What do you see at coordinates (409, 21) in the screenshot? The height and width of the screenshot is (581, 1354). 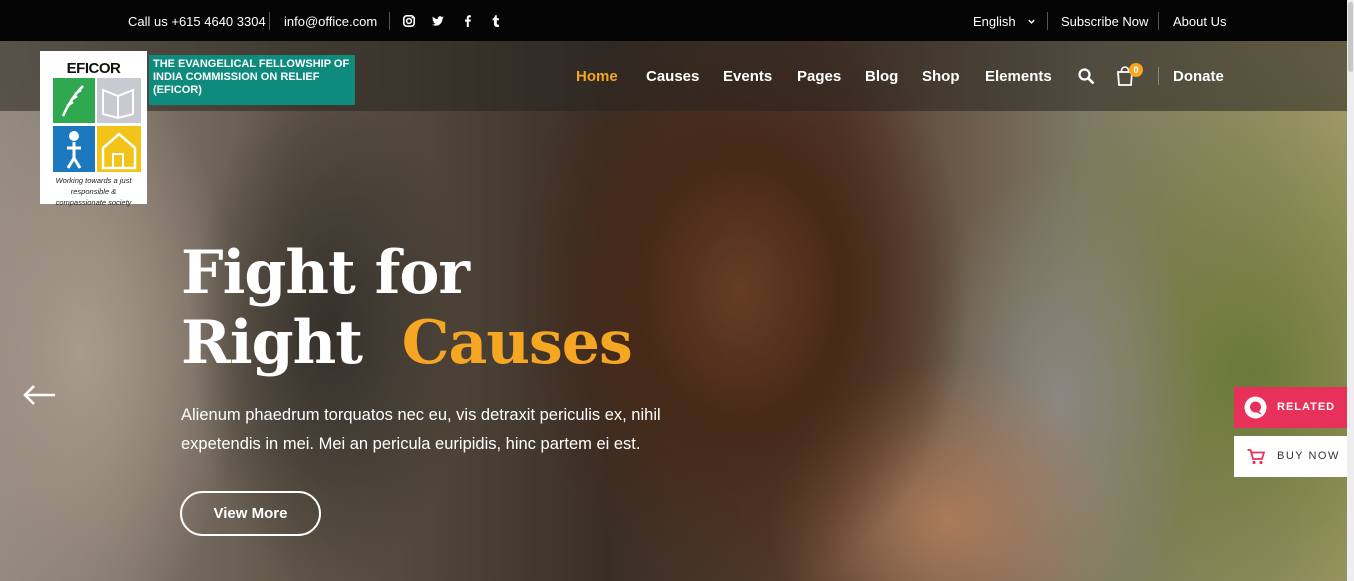 I see `instagram-icon` at bounding box center [409, 21].